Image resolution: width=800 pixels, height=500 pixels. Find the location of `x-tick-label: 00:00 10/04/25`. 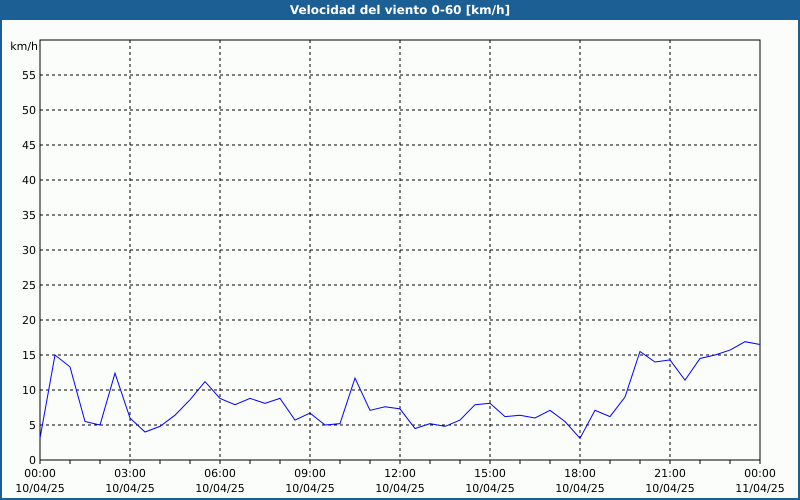

x-tick-label: 00:00 10/04/25 is located at coordinates (40, 481).